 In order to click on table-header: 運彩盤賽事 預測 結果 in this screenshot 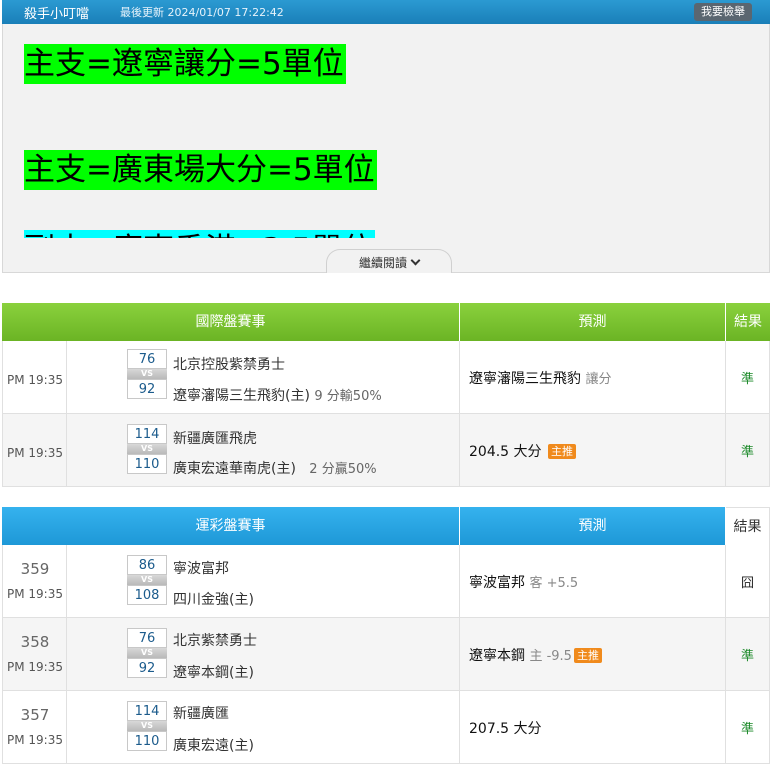, I will do `click(386, 526)`.